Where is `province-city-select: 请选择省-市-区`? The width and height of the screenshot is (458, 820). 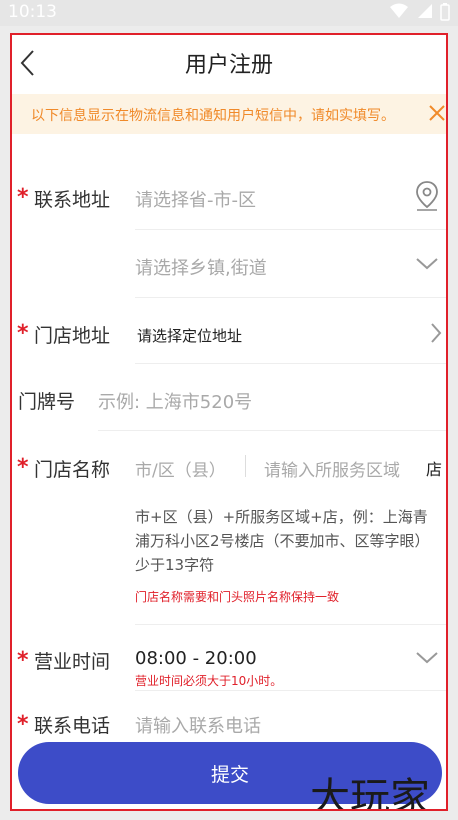 province-city-select: 请选择省-市-区 is located at coordinates (195, 199).